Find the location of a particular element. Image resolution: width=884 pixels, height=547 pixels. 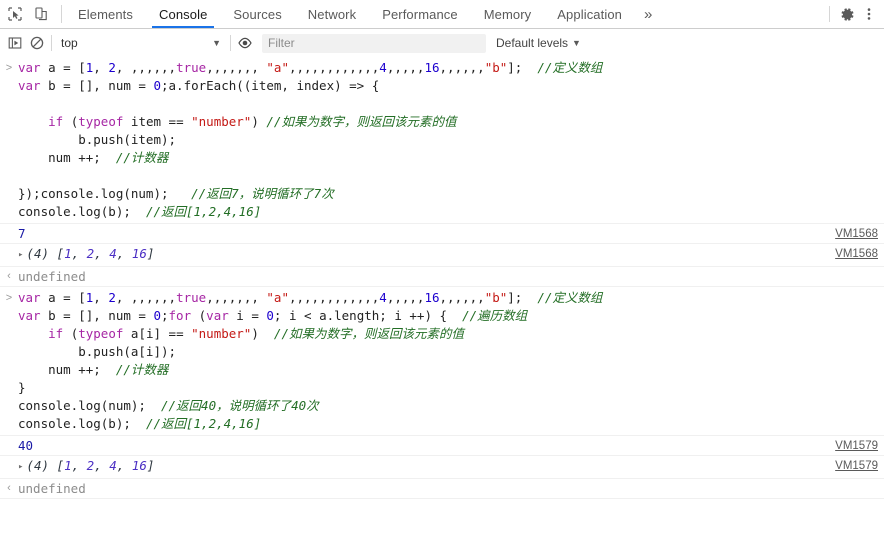

tab-memory: Memory is located at coordinates (508, 14).